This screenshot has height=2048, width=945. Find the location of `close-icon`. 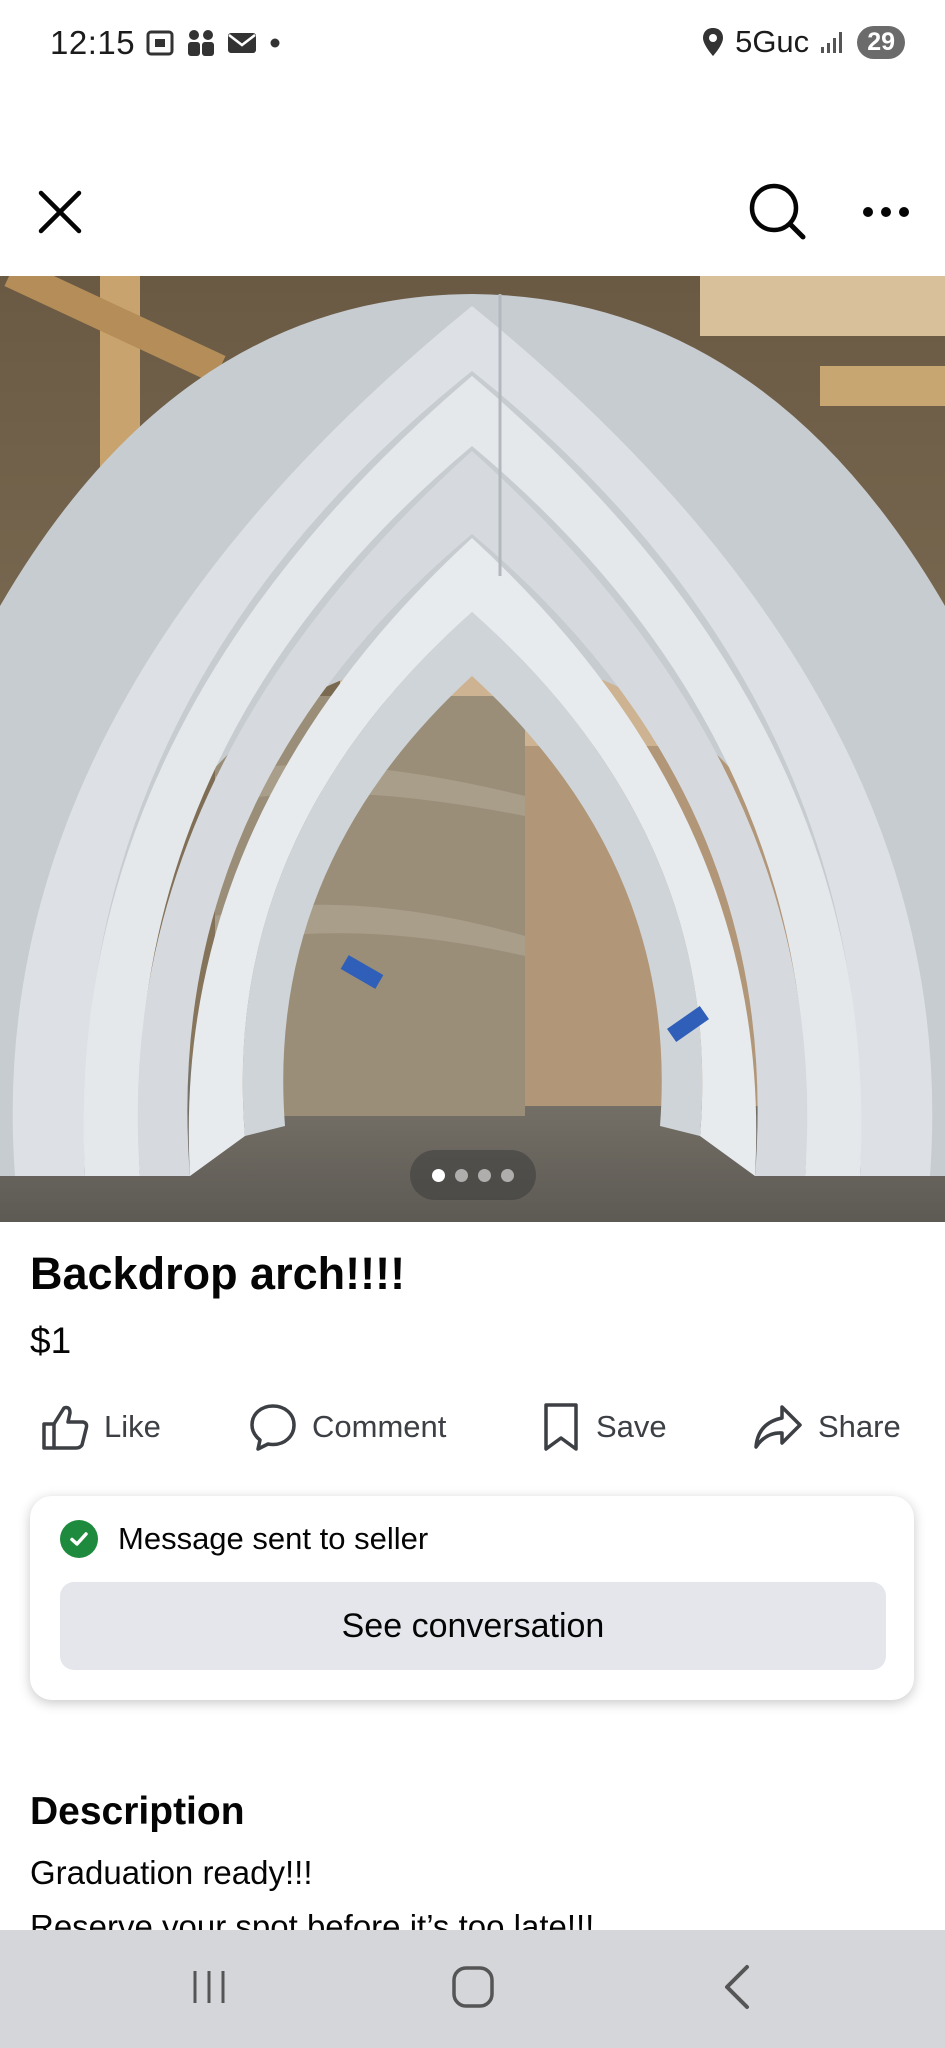

close-icon is located at coordinates (60, 212).